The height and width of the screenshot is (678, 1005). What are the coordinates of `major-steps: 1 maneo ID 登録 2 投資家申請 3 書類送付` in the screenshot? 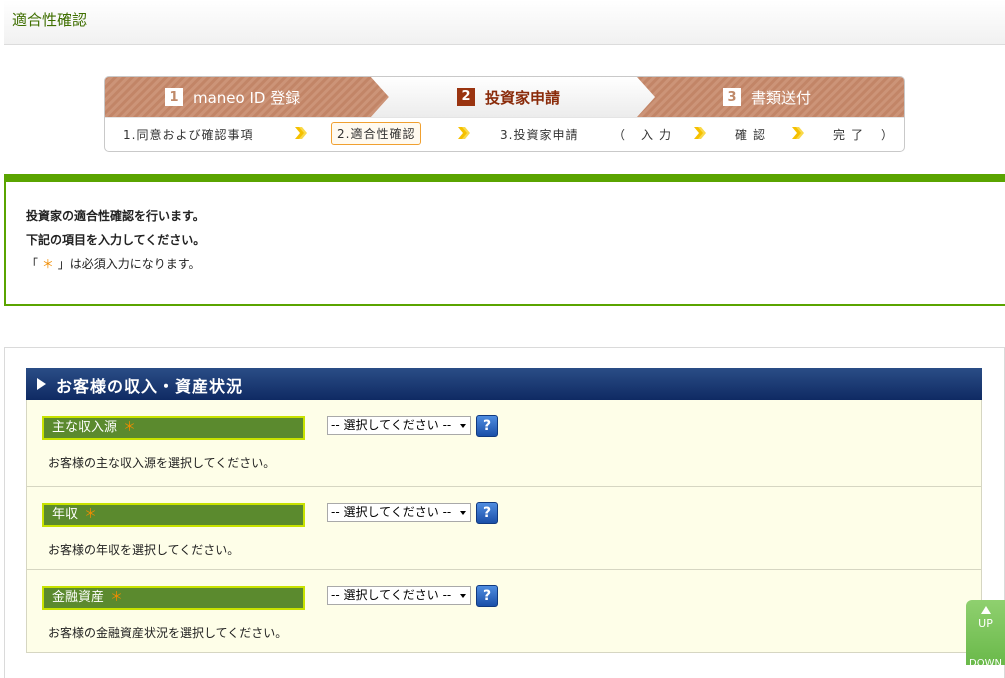 It's located at (504, 97).